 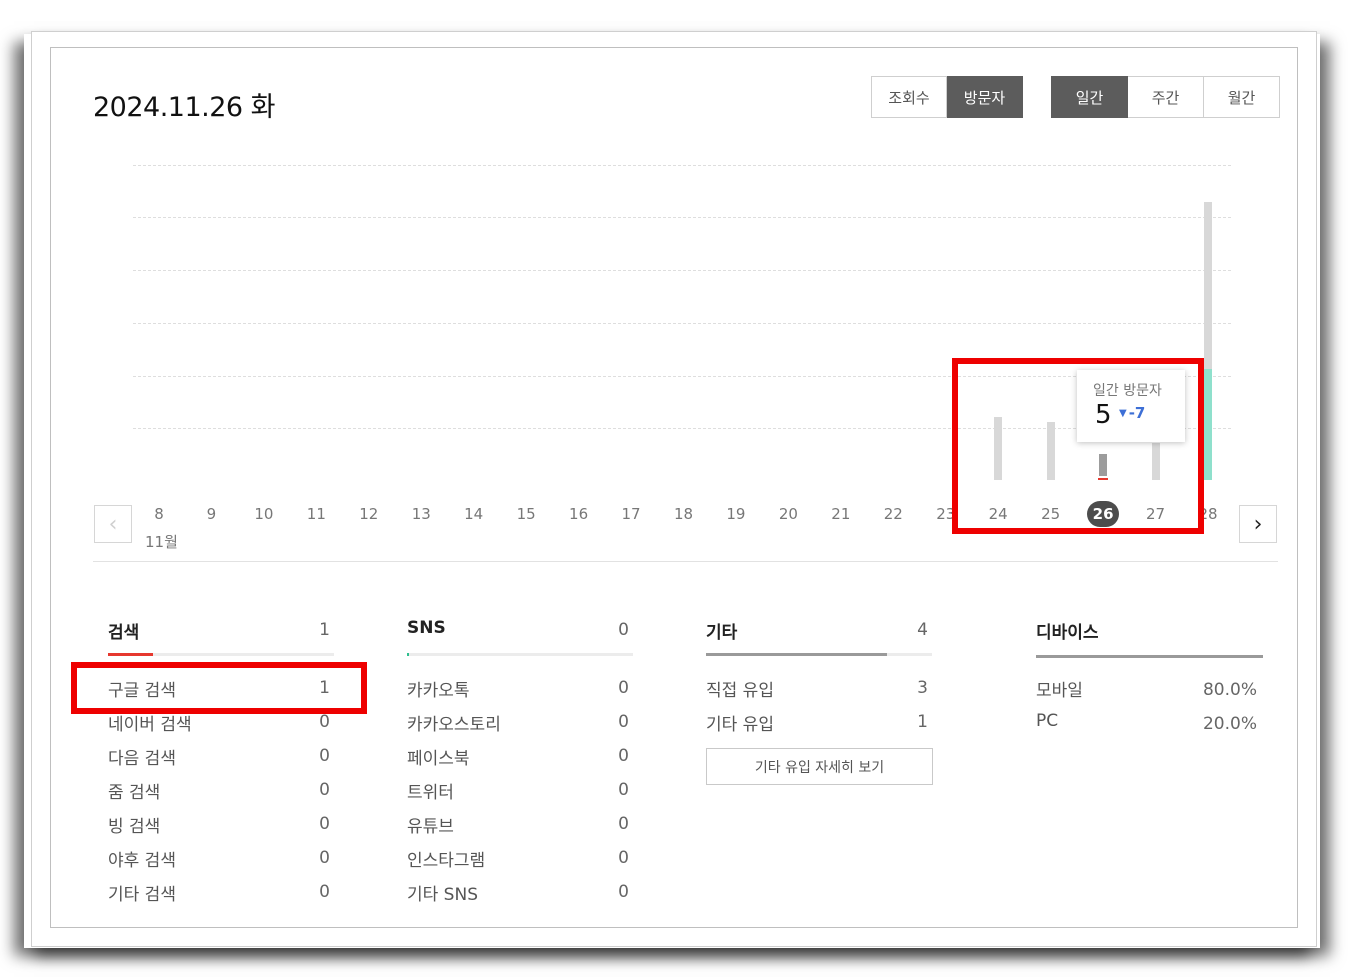 What do you see at coordinates (1127, 391) in the screenshot?
I see `tooltip-title: 일간 방문자` at bounding box center [1127, 391].